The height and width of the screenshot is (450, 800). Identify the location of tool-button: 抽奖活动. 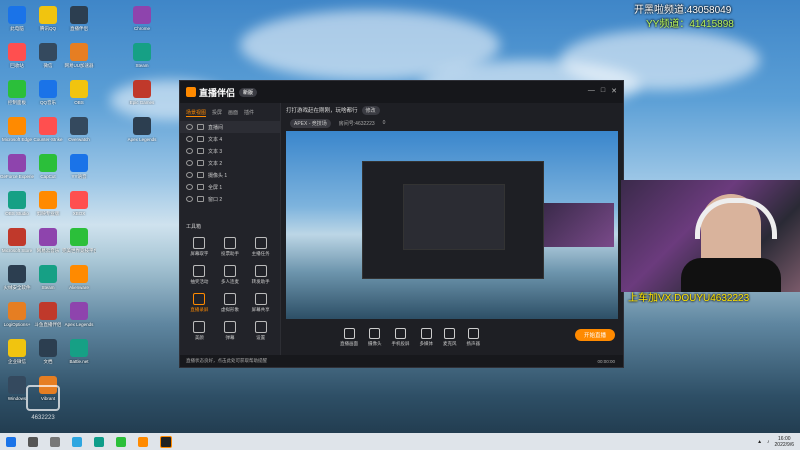
(199, 275).